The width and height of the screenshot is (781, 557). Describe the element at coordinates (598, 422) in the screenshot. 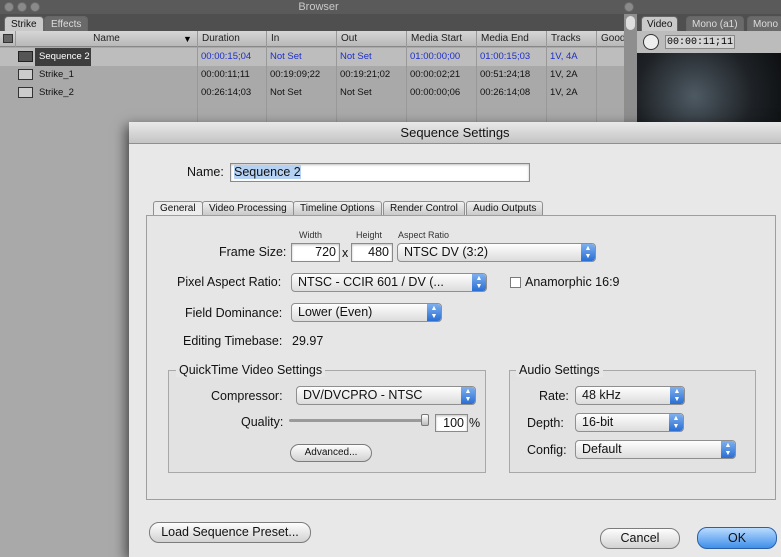

I see `depth-value: 16-bit` at that location.